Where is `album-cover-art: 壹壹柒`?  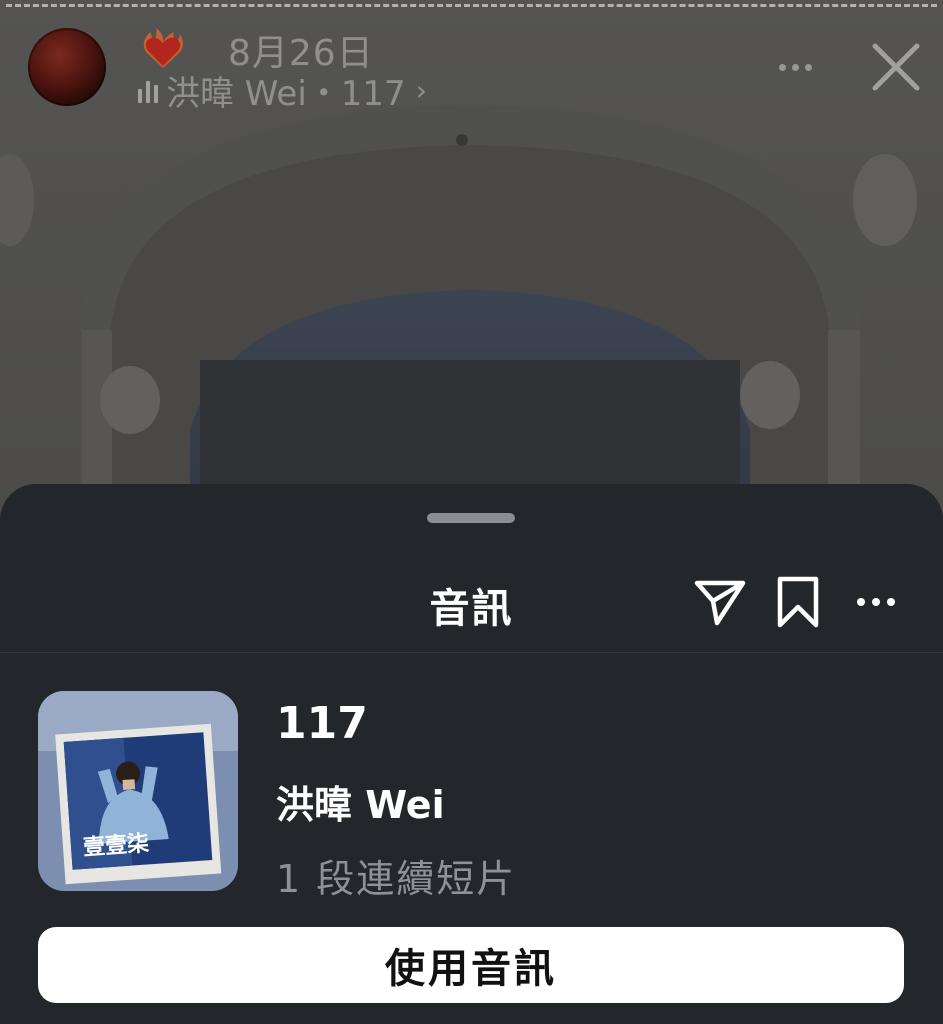
album-cover-art: 壹壹柒 is located at coordinates (138, 791).